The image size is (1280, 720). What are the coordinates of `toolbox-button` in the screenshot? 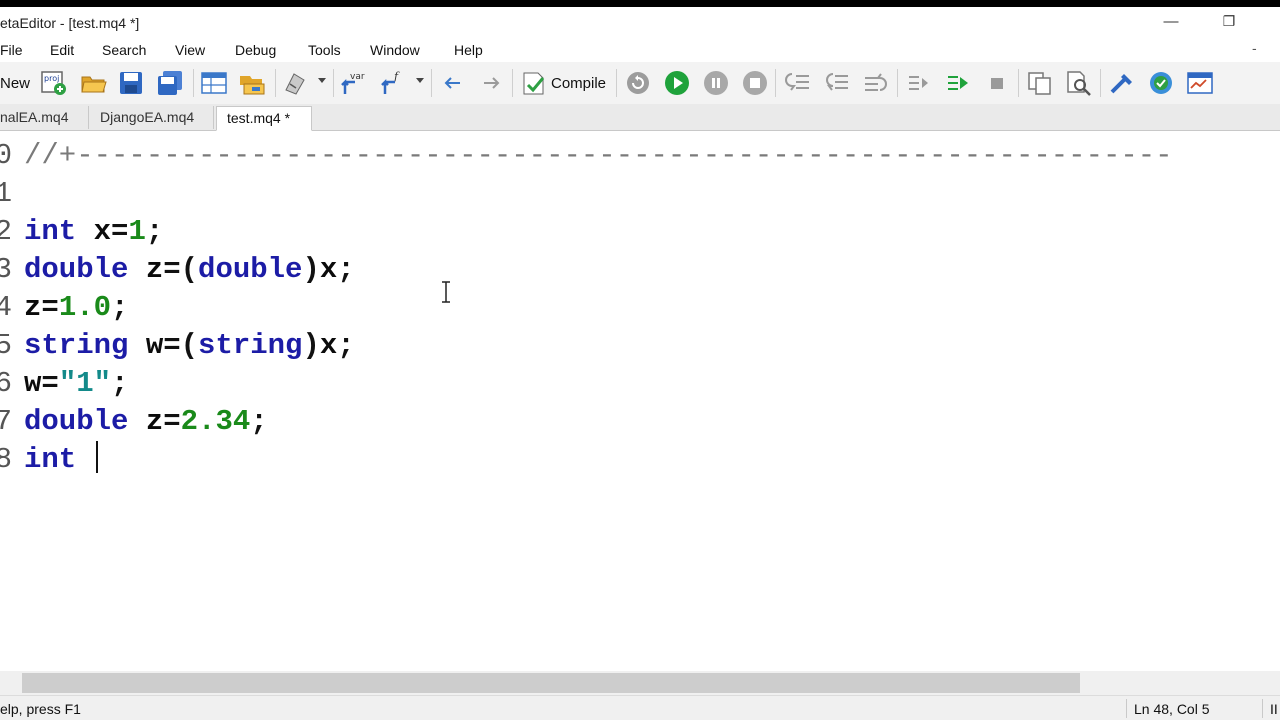 It's located at (252, 83).